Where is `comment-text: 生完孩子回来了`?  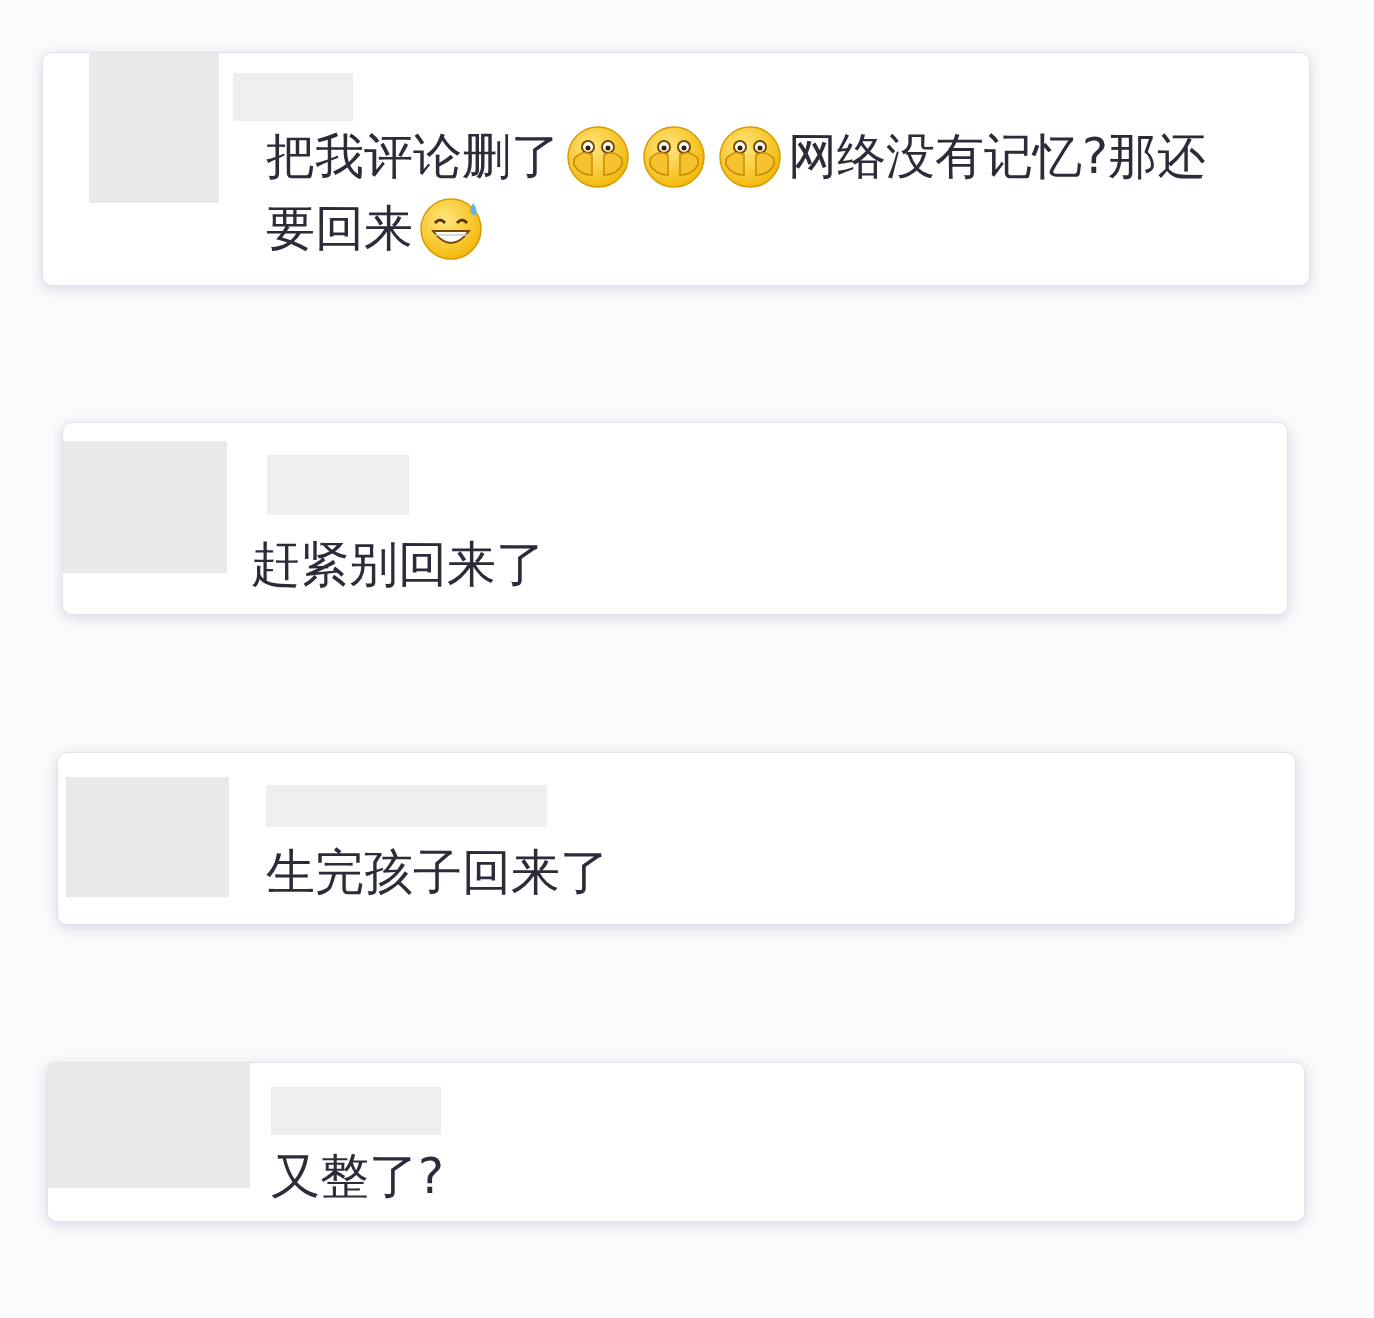 comment-text: 生完孩子回来了 is located at coordinates (437, 873).